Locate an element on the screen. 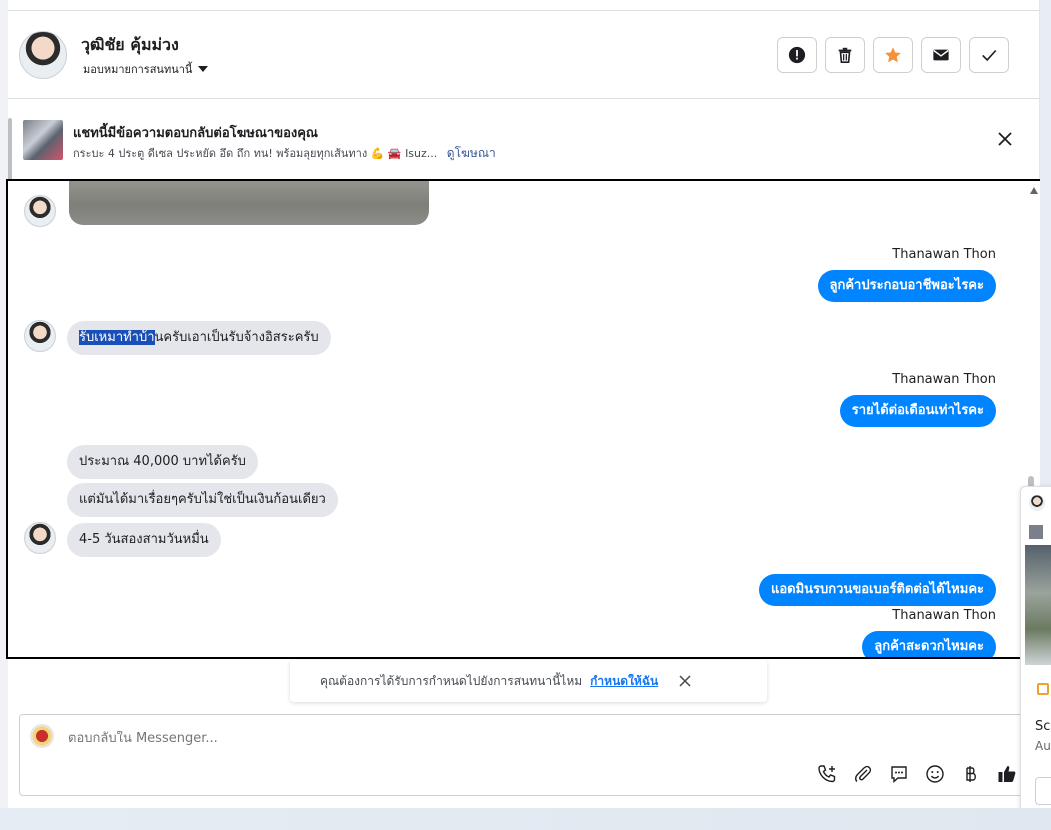 The height and width of the screenshot is (830, 1051). side-preview-card: Sc Au is located at coordinates (1035, 654).